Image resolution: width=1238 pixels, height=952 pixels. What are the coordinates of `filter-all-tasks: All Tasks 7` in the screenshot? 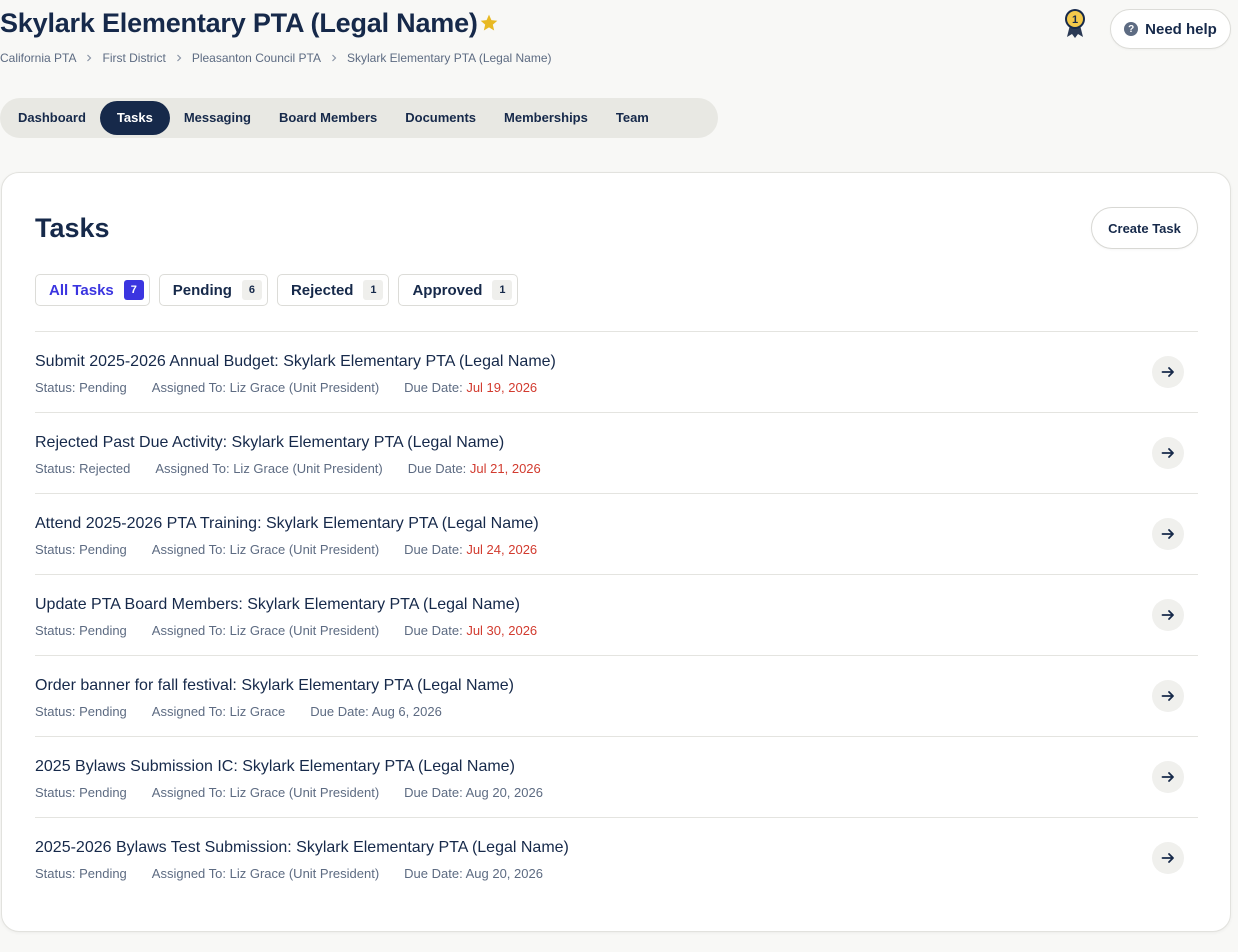 It's located at (92, 290).